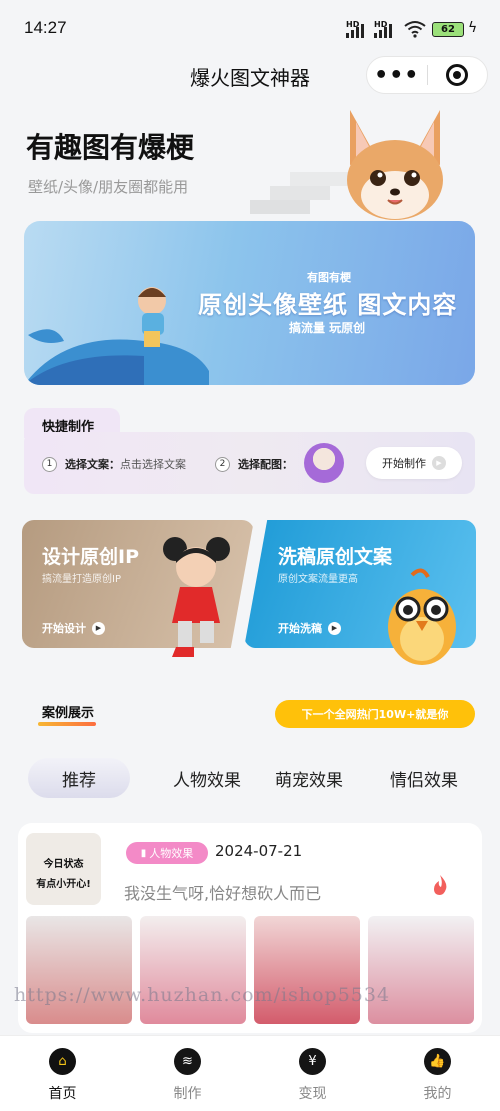 This screenshot has width=500, height=1111. I want to click on whale-illustration, so click(116, 336).